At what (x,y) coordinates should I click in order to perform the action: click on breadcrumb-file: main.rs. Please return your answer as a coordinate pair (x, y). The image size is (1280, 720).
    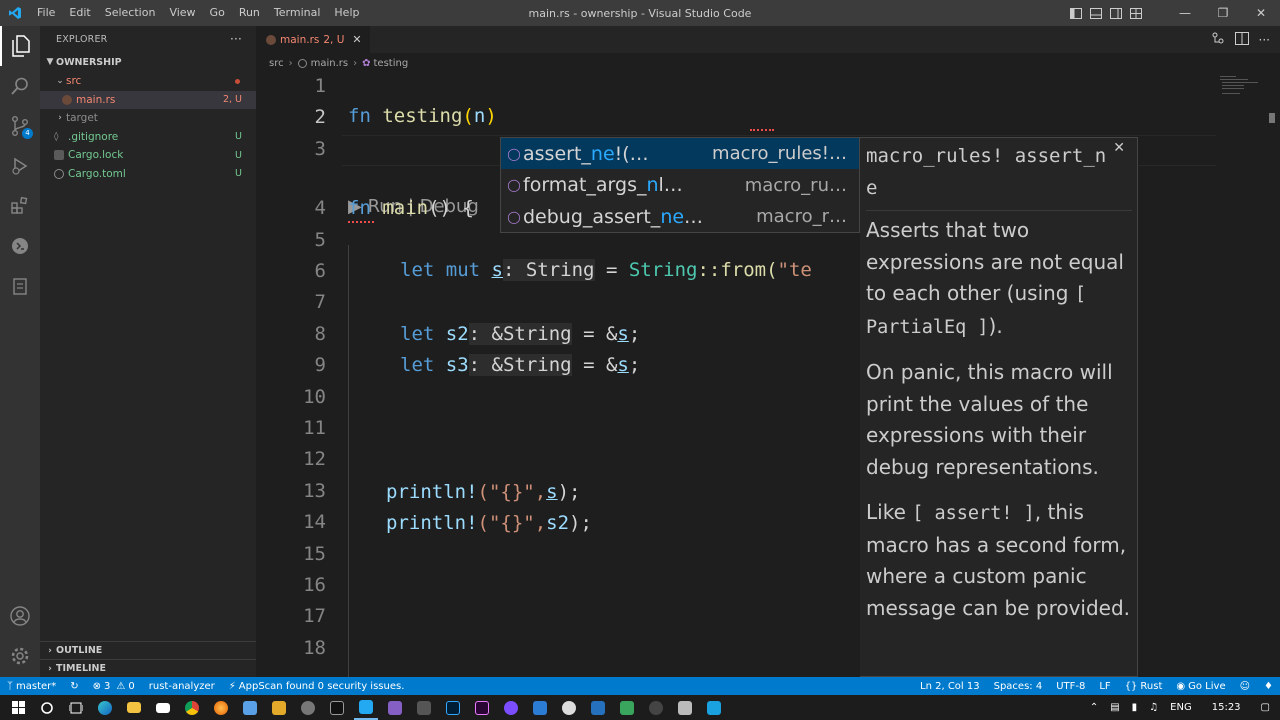
    Looking at the image, I should click on (330, 63).